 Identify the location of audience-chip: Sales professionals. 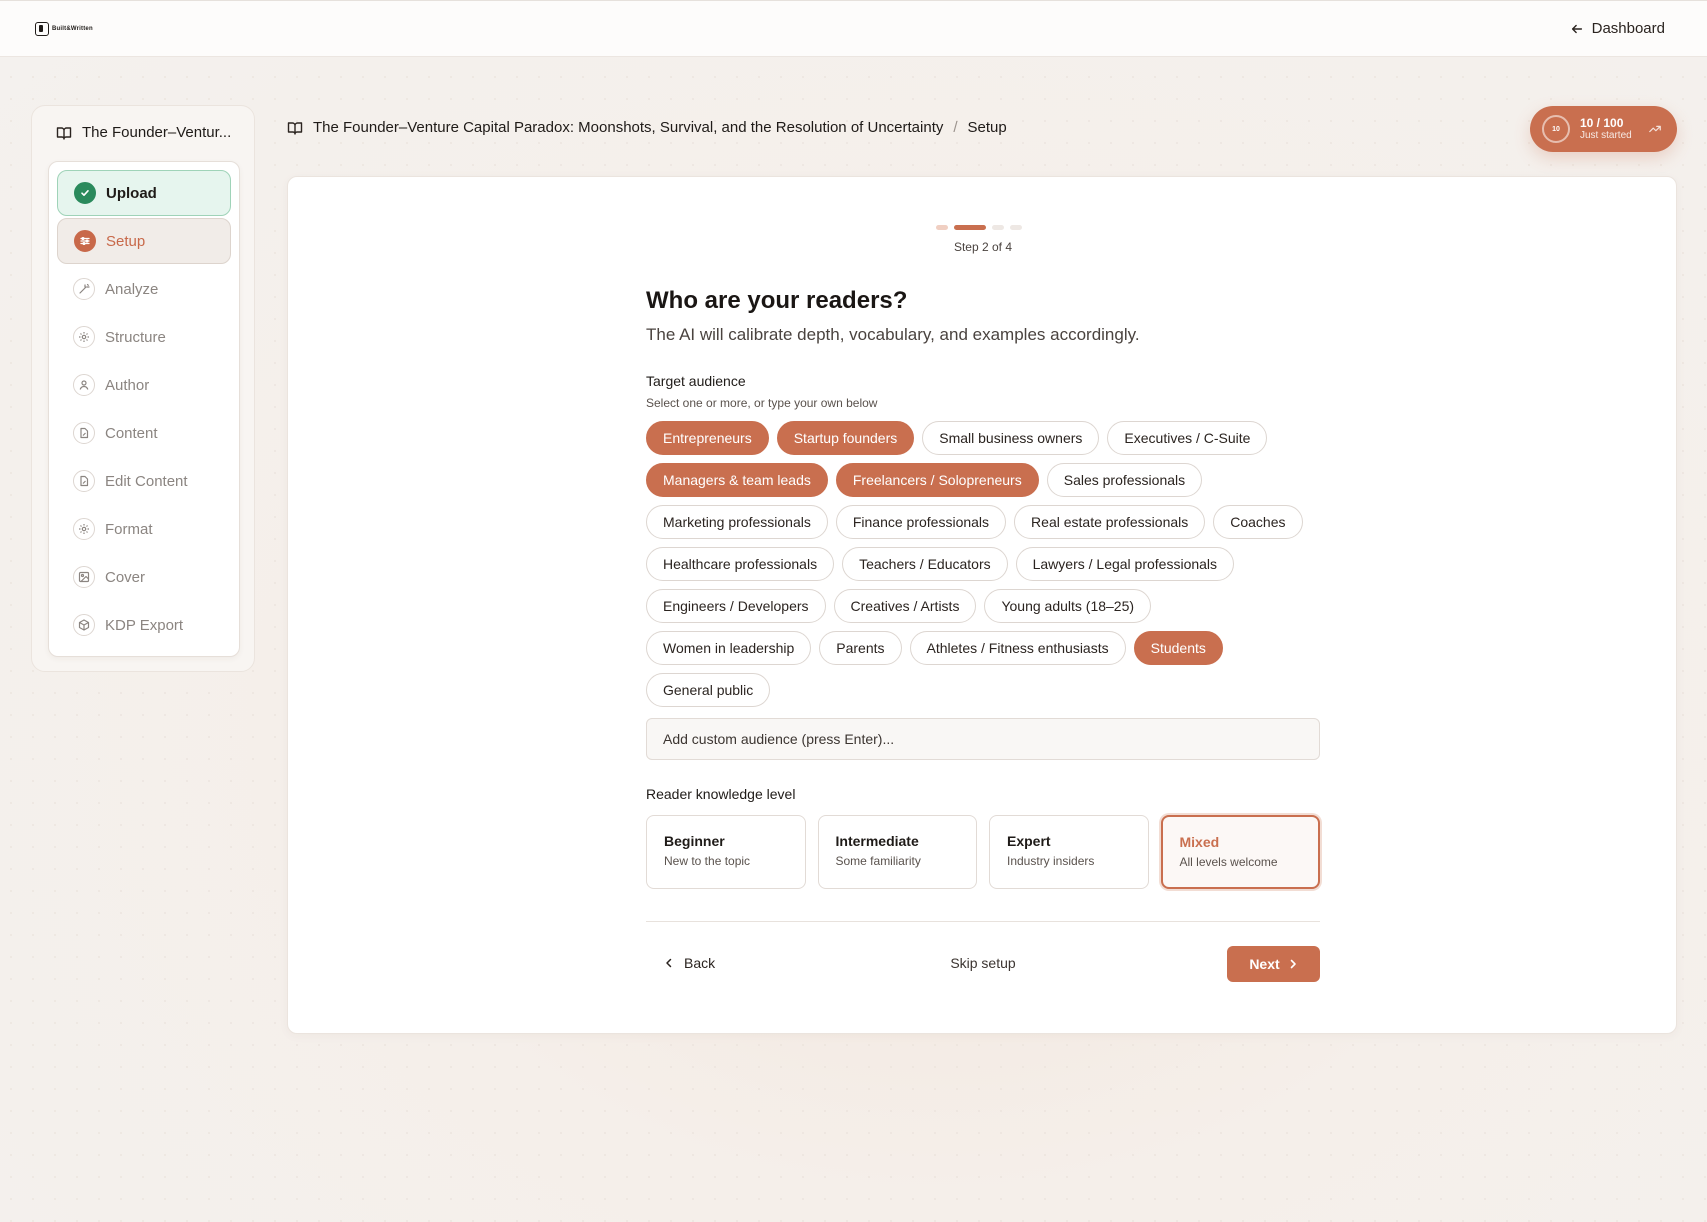
(1124, 480).